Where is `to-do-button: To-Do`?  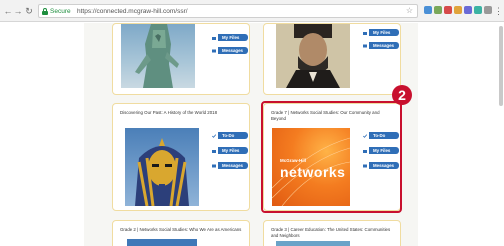
to-do-button: To-Do is located at coordinates (229, 135).